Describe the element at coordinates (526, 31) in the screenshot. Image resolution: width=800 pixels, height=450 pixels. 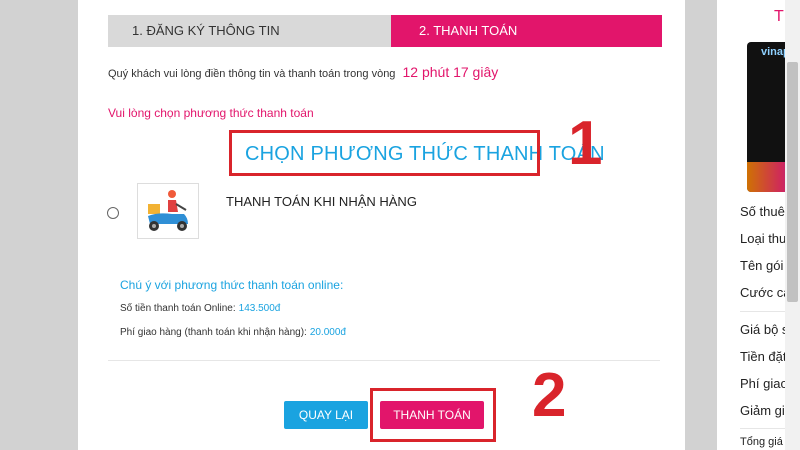
I see `step-payment: 2. THANH TOÁN` at that location.